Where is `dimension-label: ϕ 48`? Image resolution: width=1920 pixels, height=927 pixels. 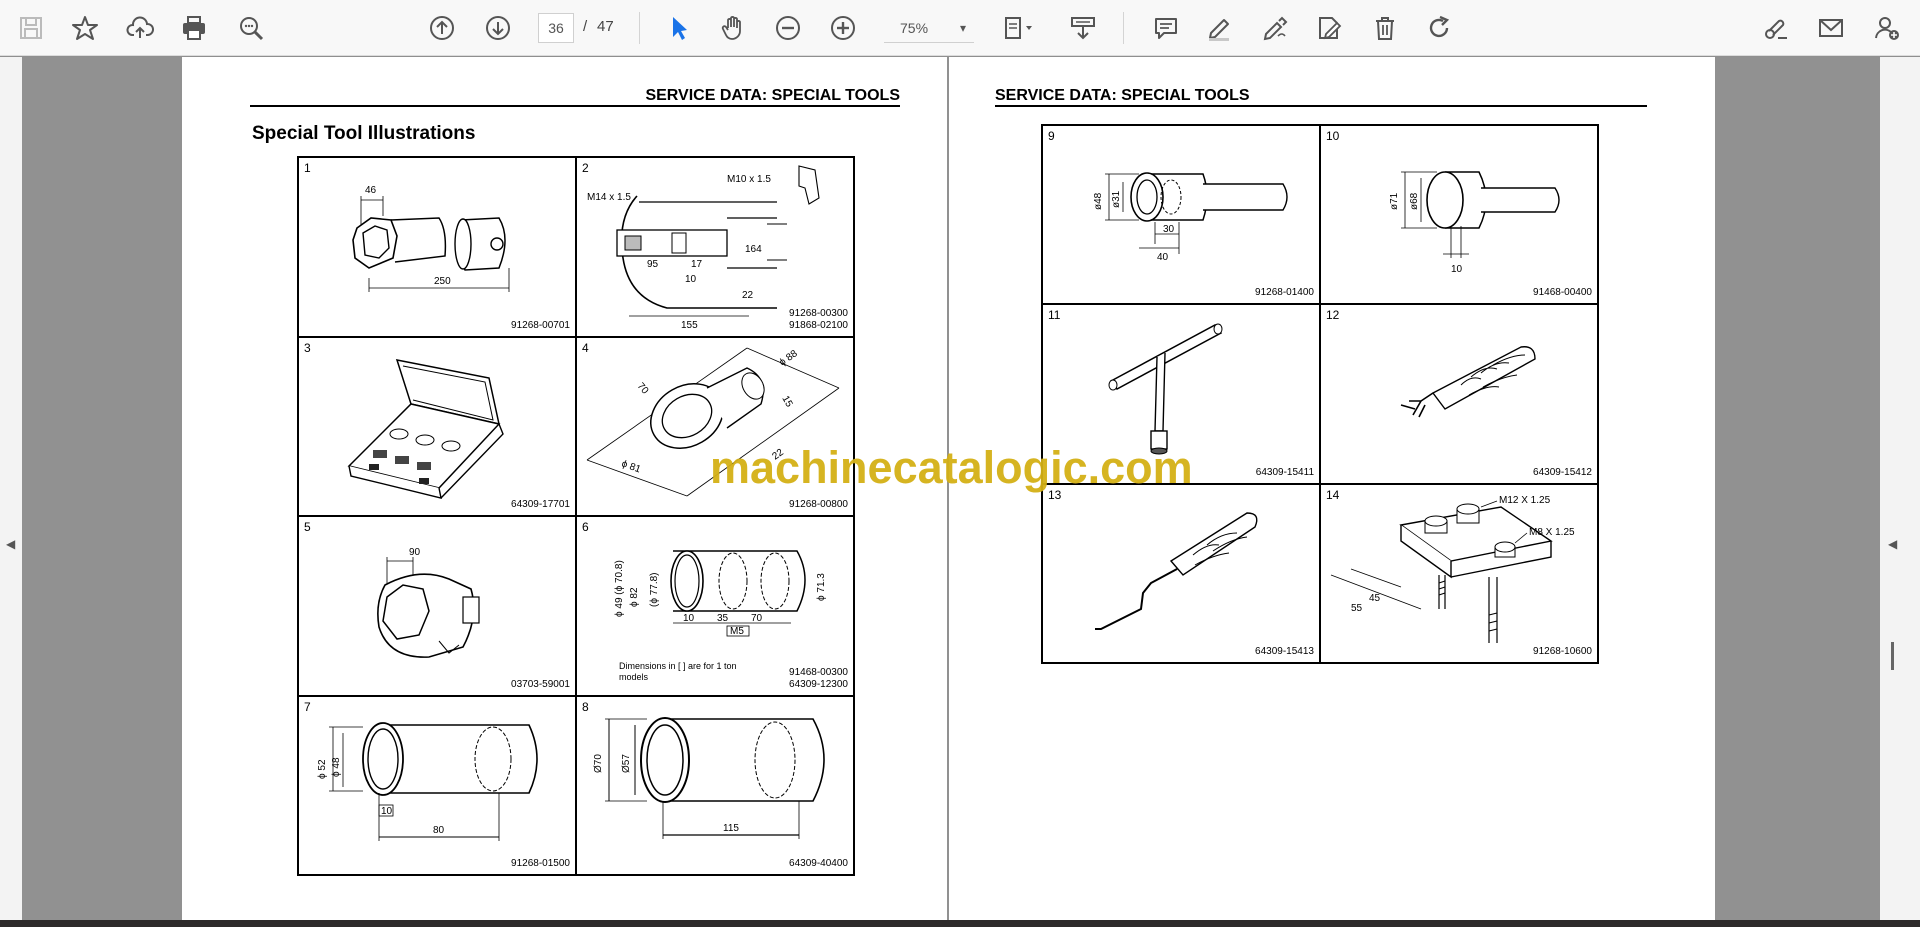 dimension-label: ϕ 48 is located at coordinates (336, 767).